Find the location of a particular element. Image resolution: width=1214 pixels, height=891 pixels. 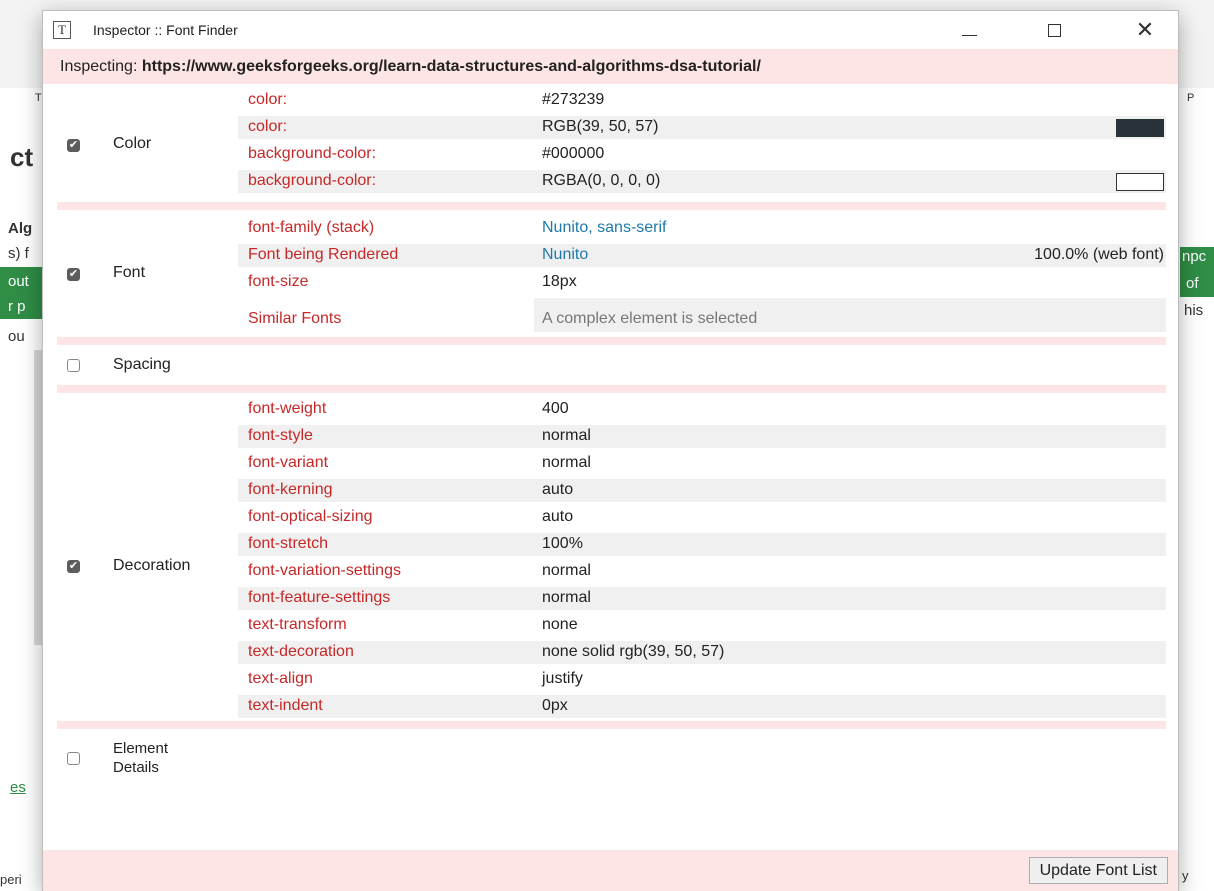

property-row: text-indent 0px is located at coordinates (702, 706).